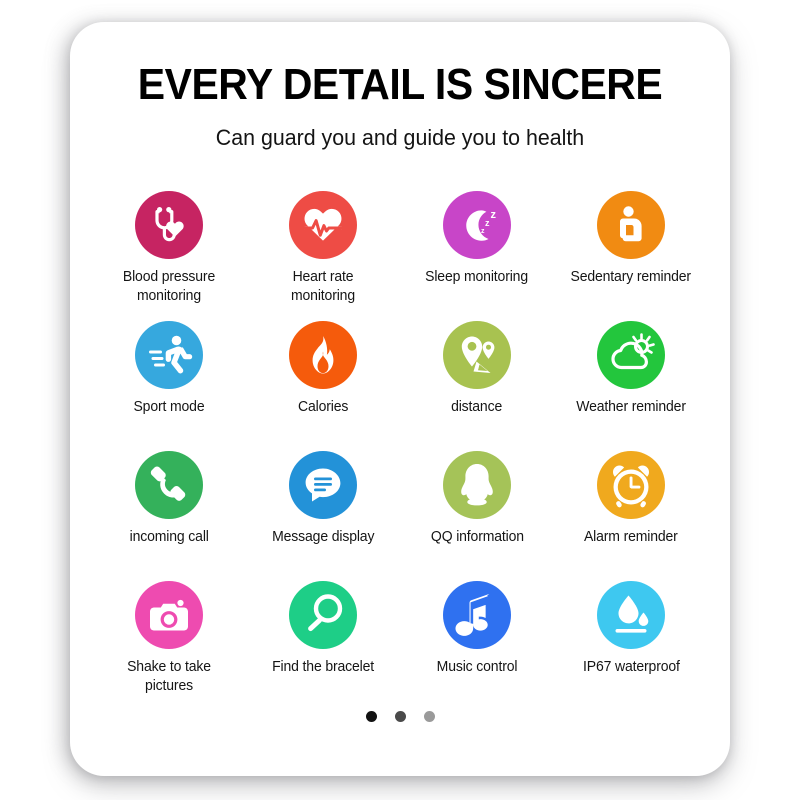  I want to click on music-note-icon, so click(477, 615).